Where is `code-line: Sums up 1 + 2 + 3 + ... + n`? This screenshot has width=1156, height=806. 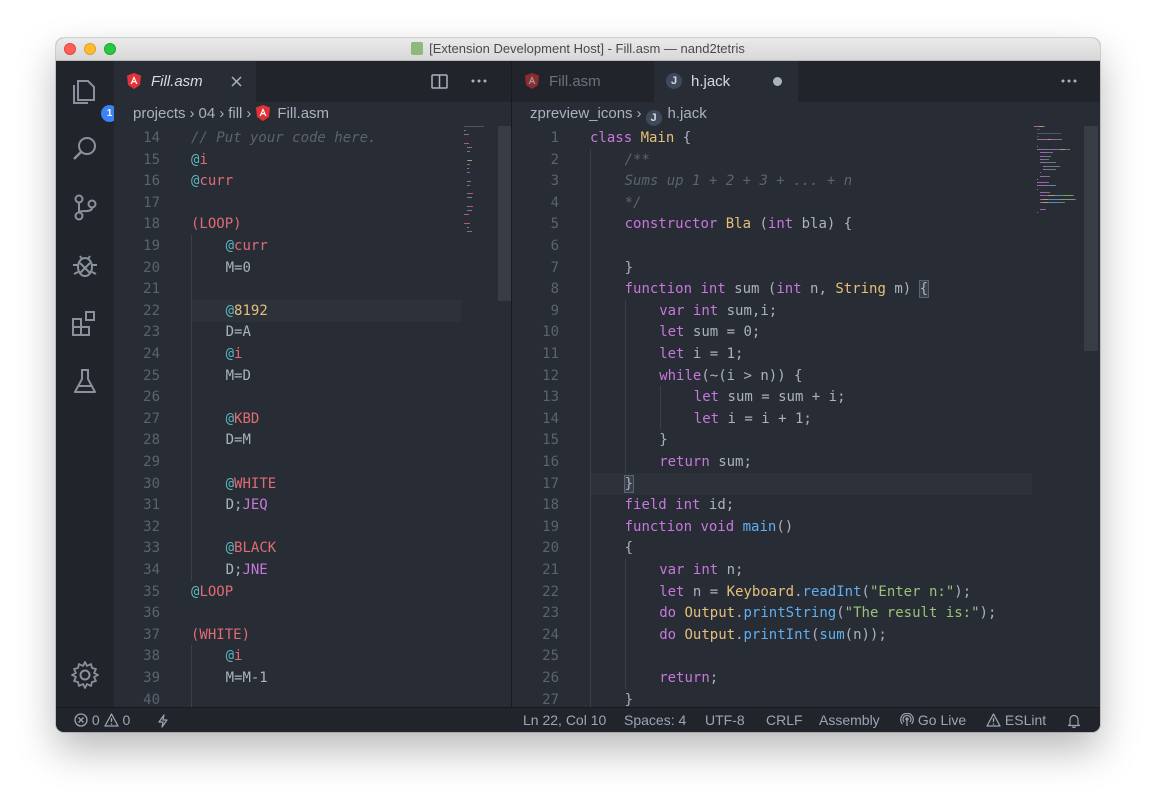 code-line: Sums up 1 + 2 + 3 + ... + n is located at coordinates (739, 181).